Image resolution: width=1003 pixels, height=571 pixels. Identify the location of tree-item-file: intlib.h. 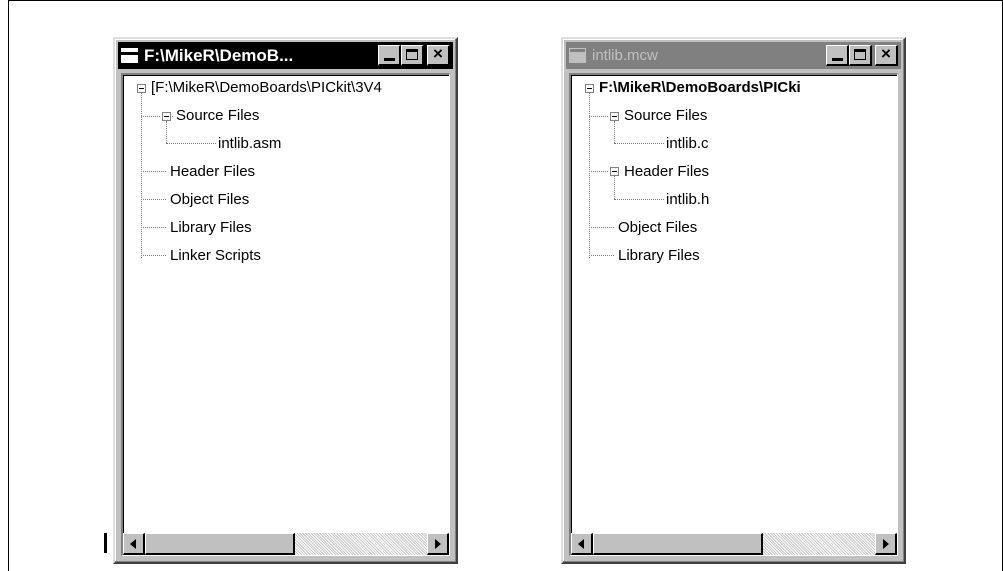
(687, 200).